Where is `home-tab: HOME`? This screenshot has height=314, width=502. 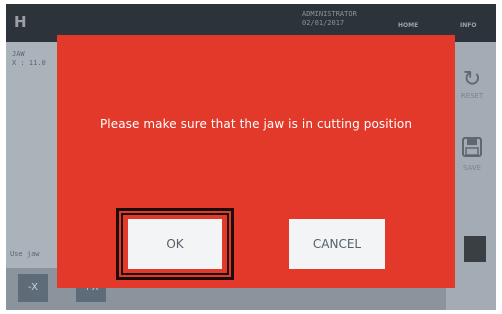
home-tab: HOME is located at coordinates (408, 25).